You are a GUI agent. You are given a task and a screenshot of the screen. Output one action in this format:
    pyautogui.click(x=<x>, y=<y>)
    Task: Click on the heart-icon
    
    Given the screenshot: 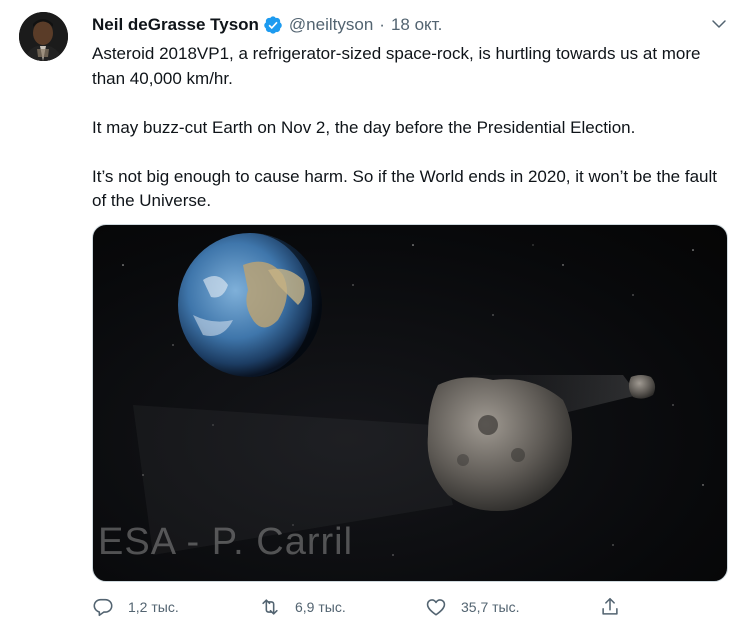 What is the action you would take?
    pyautogui.click(x=436, y=607)
    